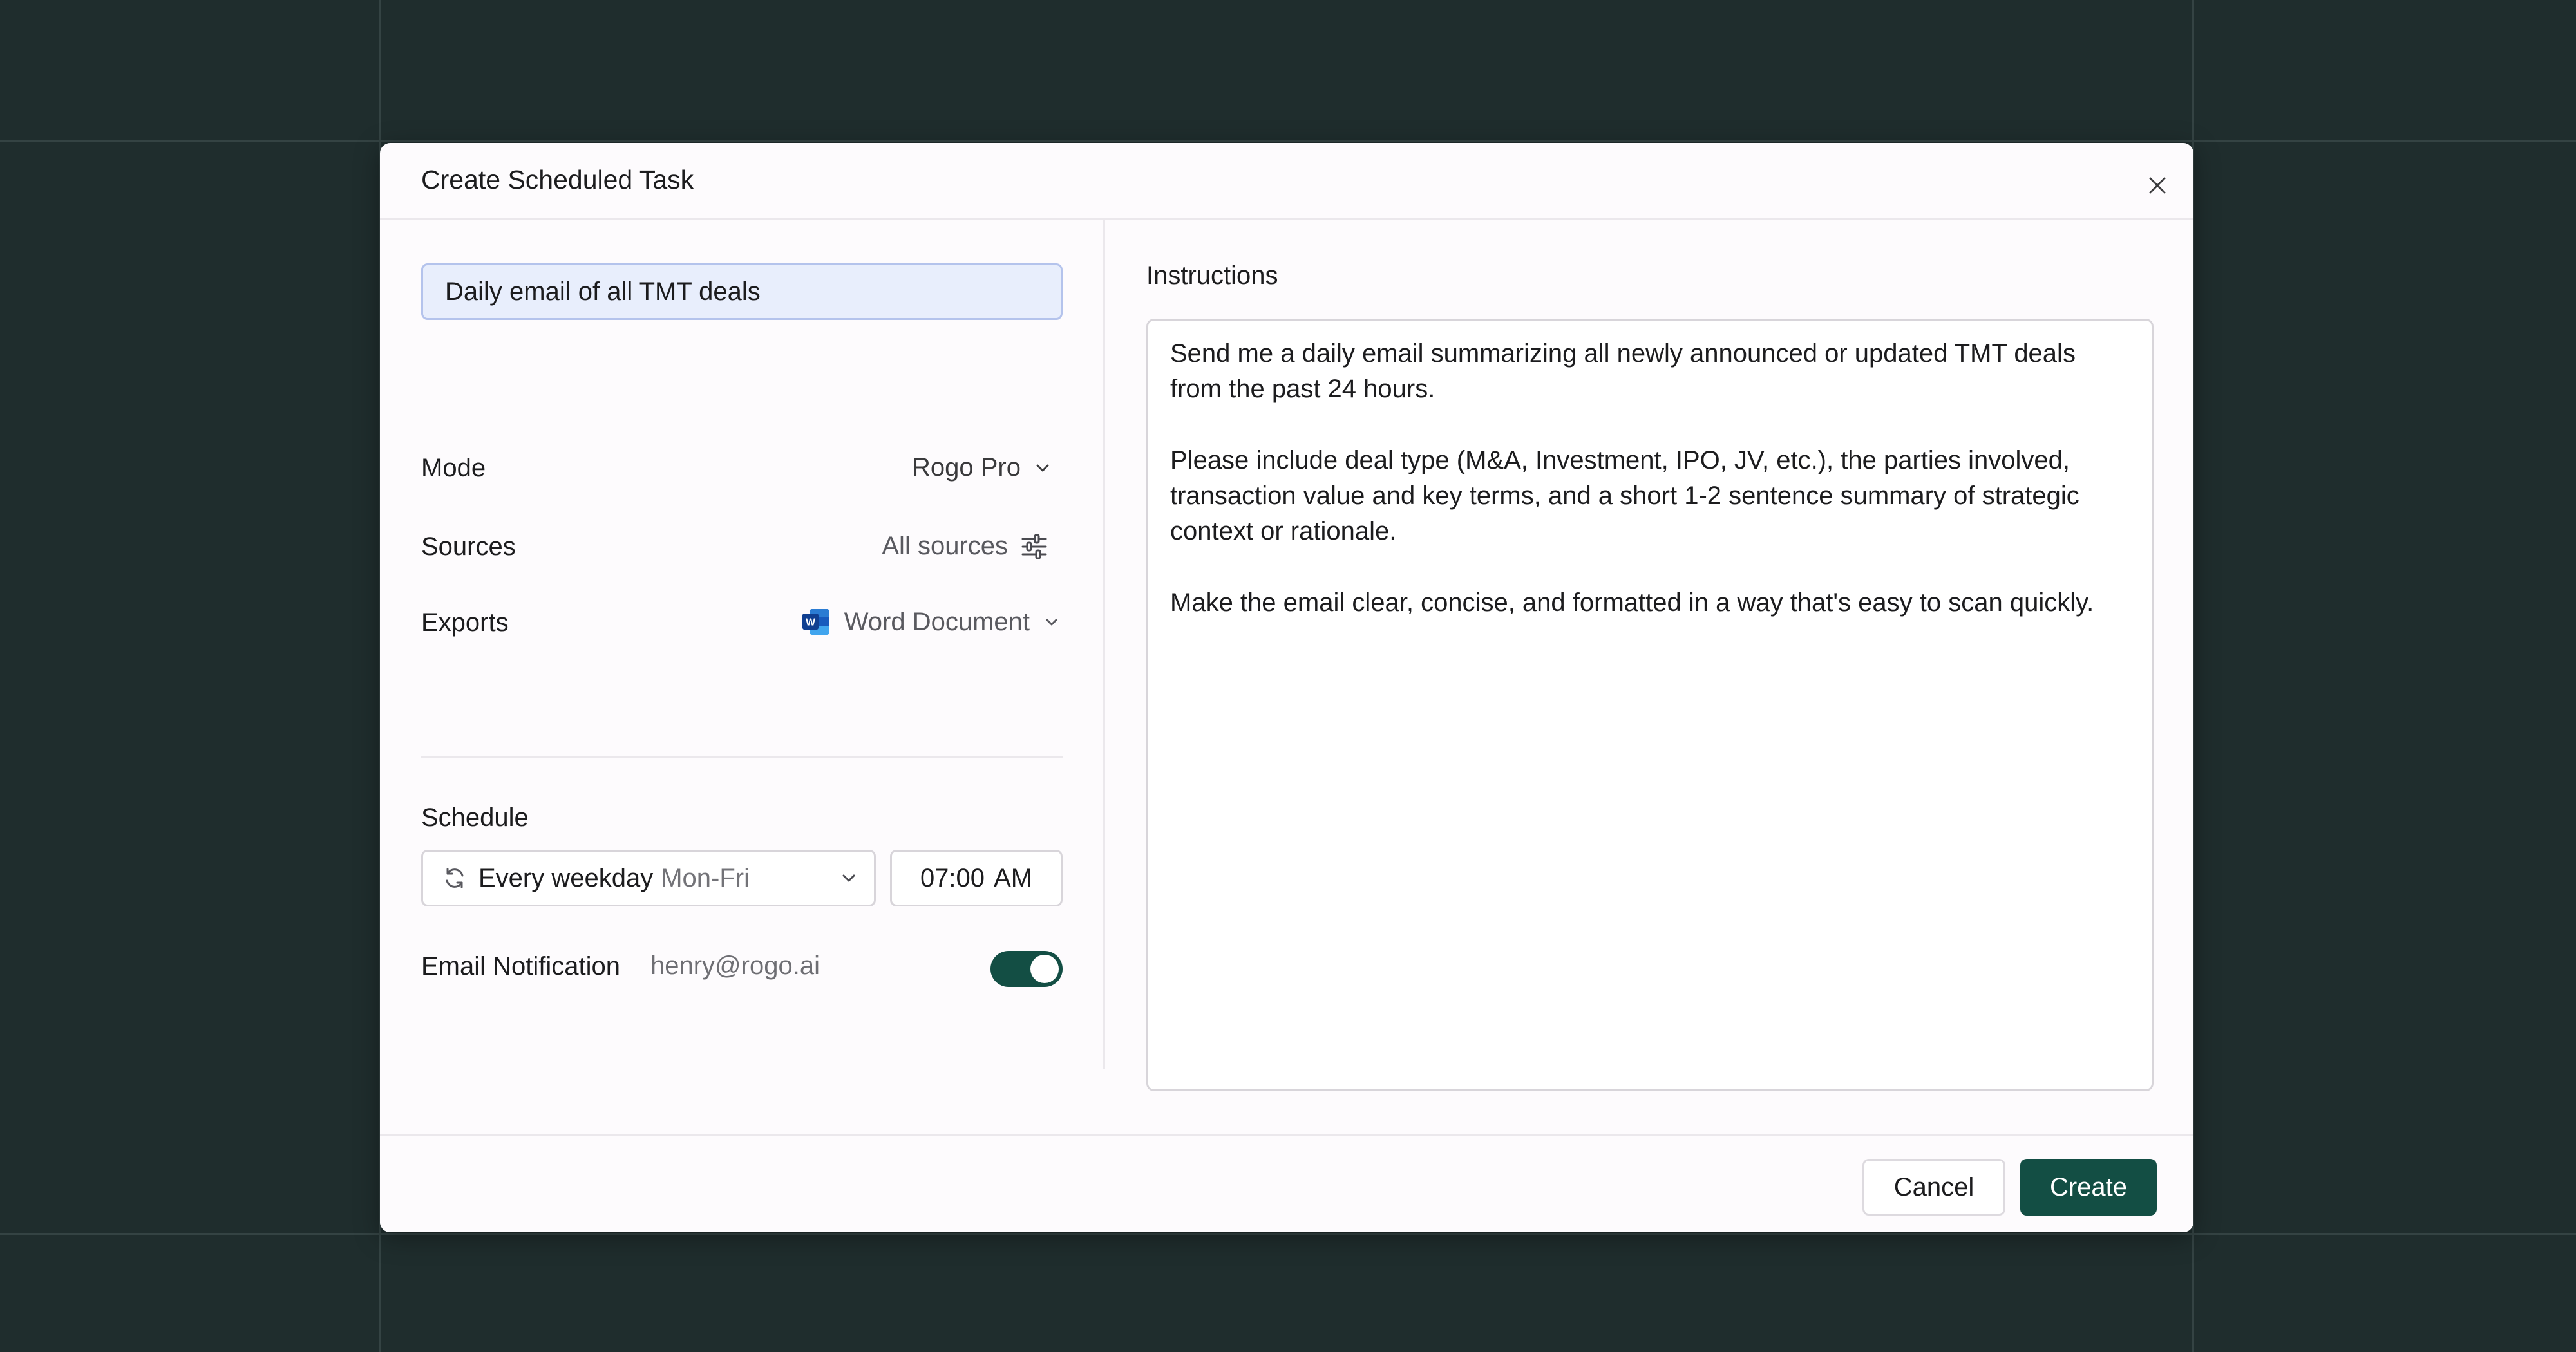 The image size is (2576, 1352). Describe the element at coordinates (1287, 1183) in the screenshot. I see `dialog-footer: Cancel Create` at that location.